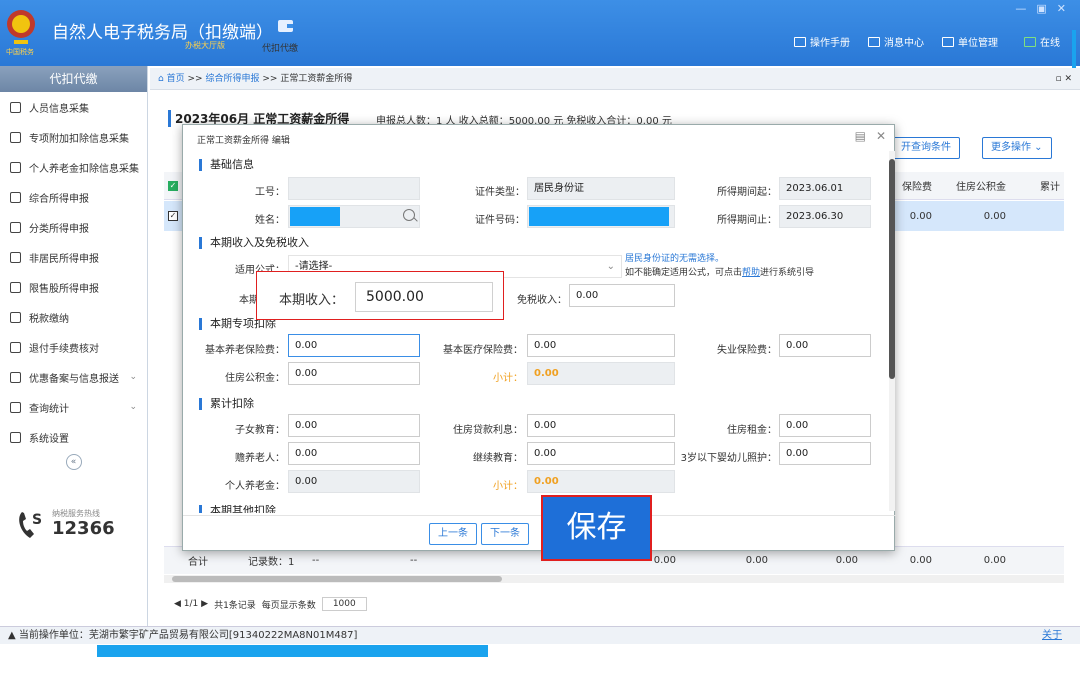 This screenshot has height=675, width=1080. I want to click on rent-field: 0.00, so click(825, 425).